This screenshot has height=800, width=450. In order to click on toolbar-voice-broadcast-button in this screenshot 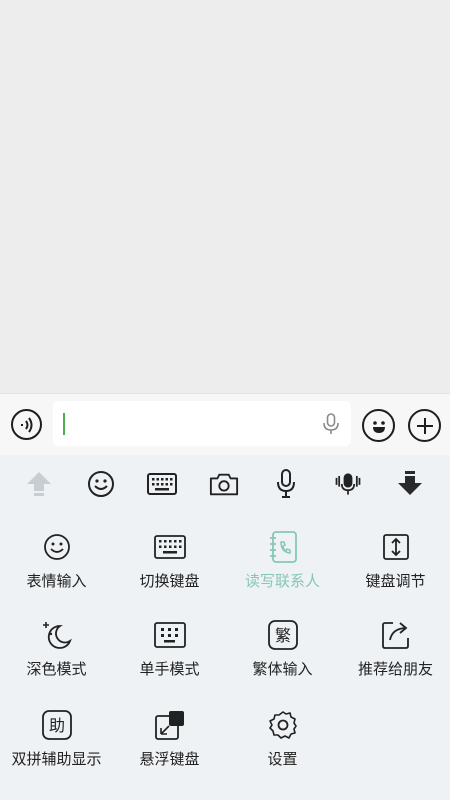, I will do `click(348, 484)`.